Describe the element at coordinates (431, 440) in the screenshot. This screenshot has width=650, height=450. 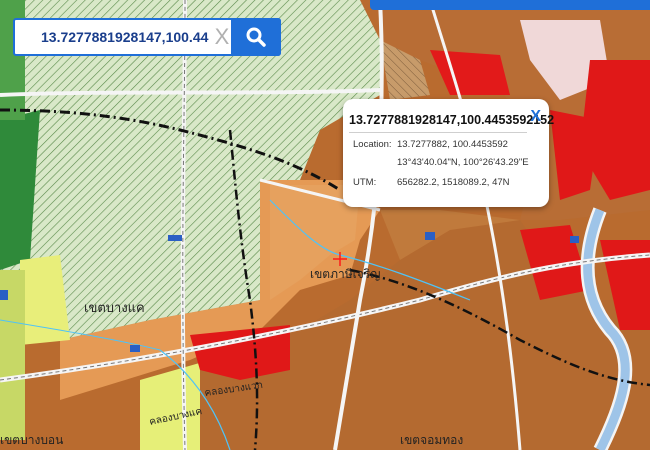
I see `label-khet-chom-thong: เขตจอมทอง` at that location.